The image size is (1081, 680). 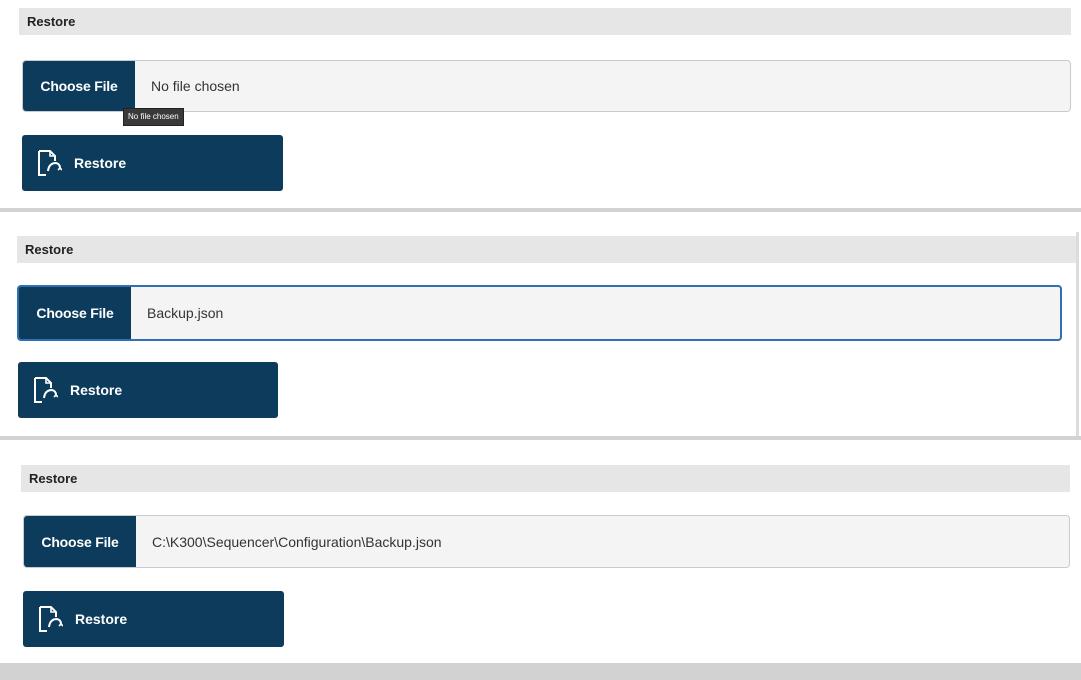 What do you see at coordinates (153, 117) in the screenshot?
I see `tooltip: No file chosen` at bounding box center [153, 117].